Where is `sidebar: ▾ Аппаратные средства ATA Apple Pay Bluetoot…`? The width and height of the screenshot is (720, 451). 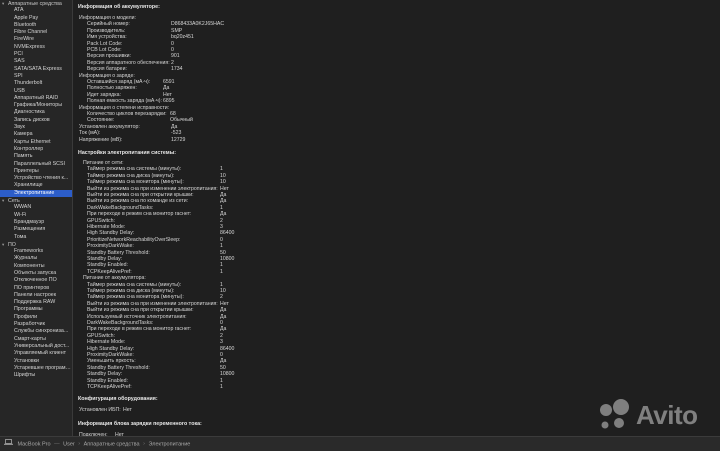
sidebar: ▾ Аппаратные средства ATA Apple Pay Bluetoot… is located at coordinates (36, 218).